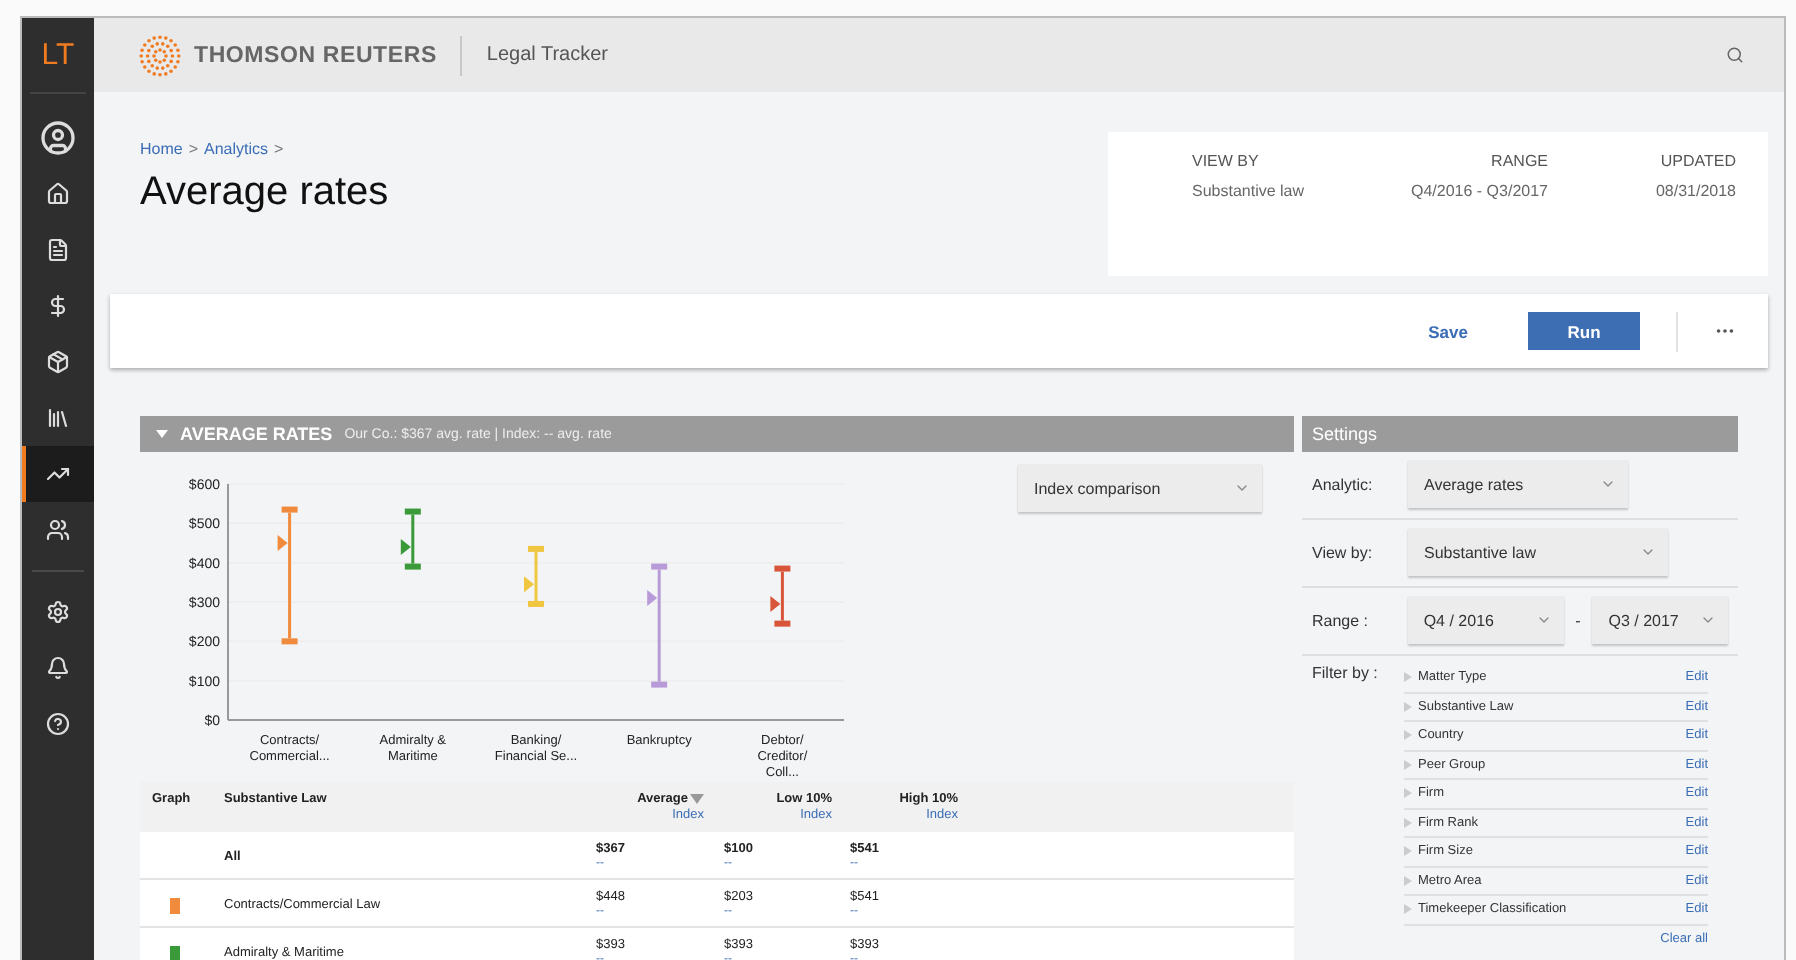 The image size is (1796, 960). I want to click on summary-label: UPDATED, so click(1698, 161).